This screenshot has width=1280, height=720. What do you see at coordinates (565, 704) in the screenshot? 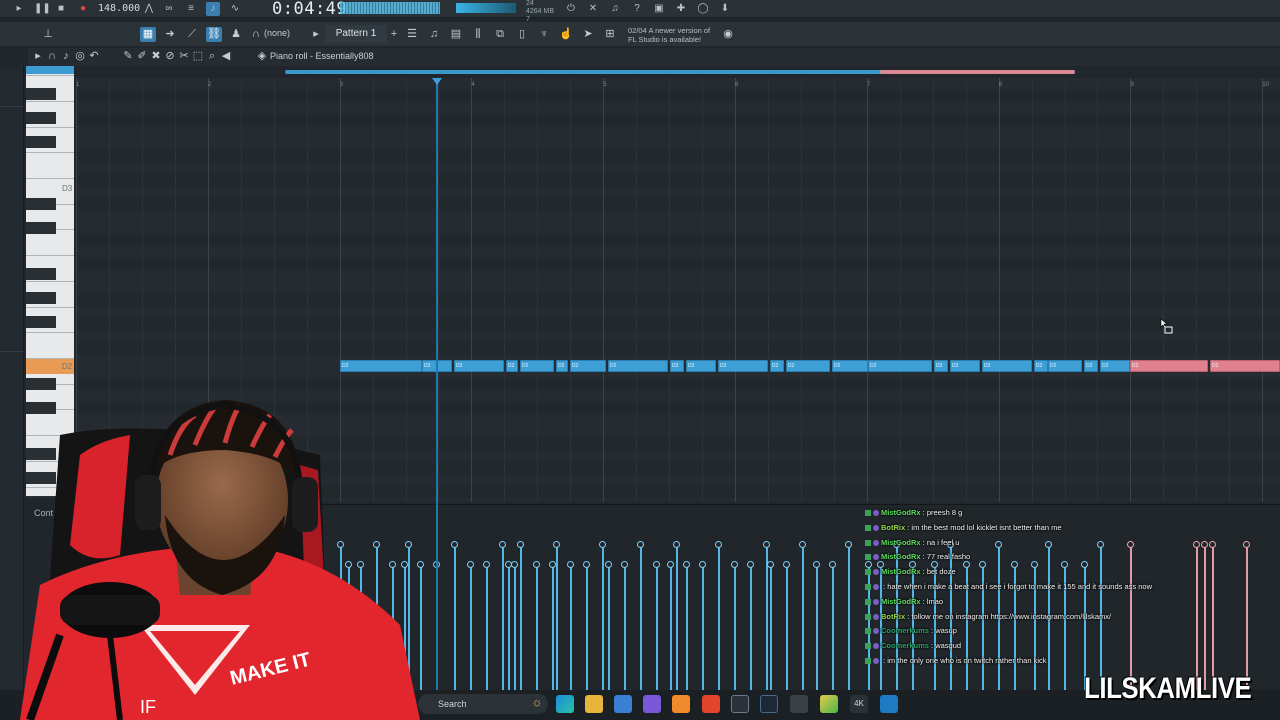
I see `edge-icon` at bounding box center [565, 704].